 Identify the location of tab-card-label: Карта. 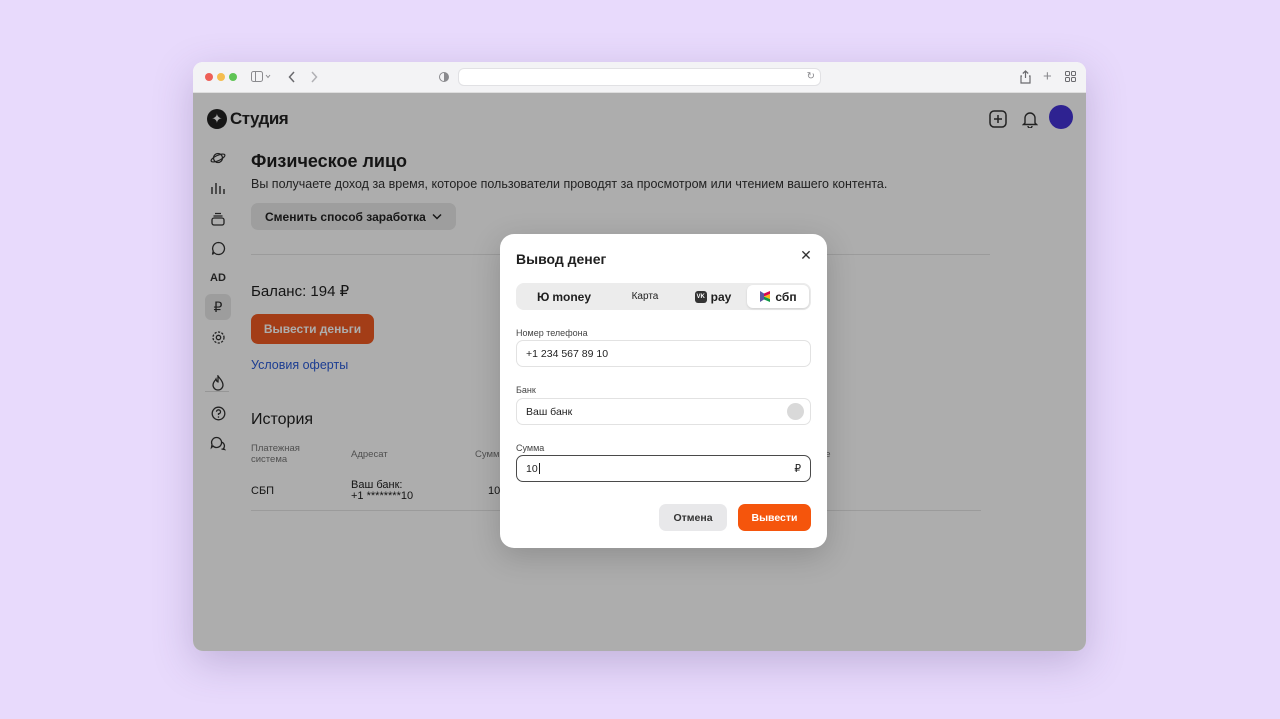
(645, 296).